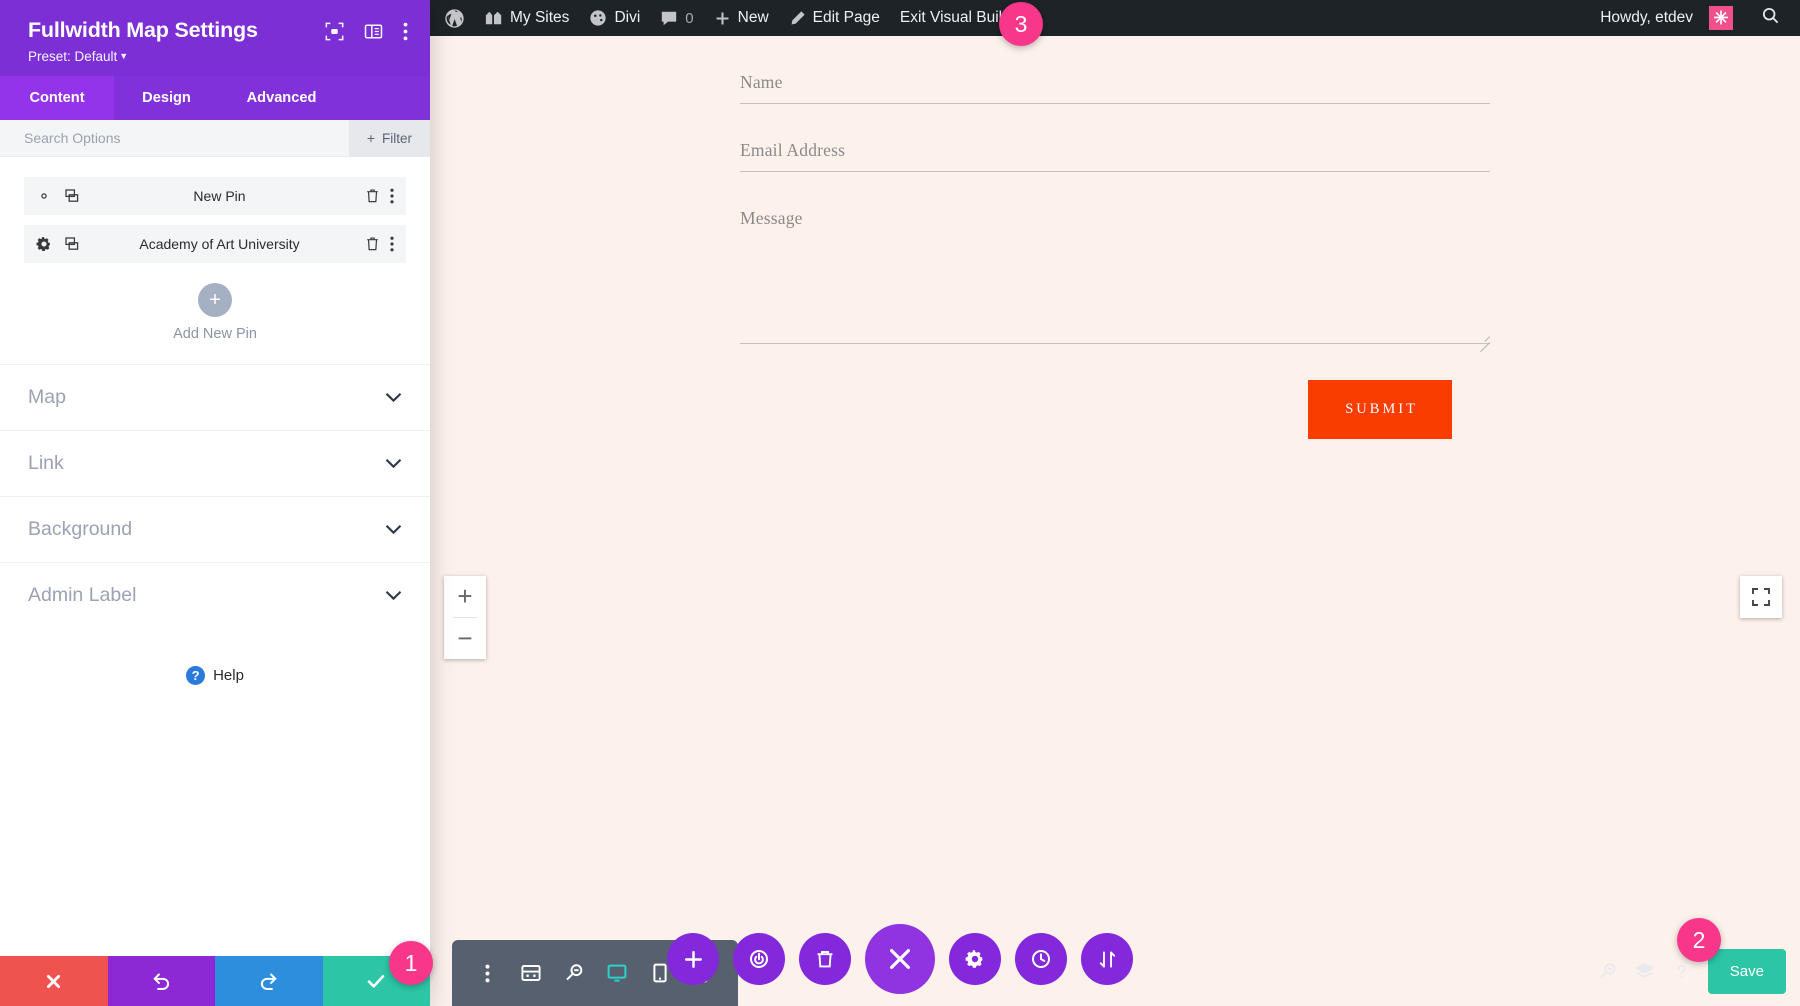 This screenshot has height=1006, width=1800. Describe the element at coordinates (215, 397) in the screenshot. I see `accordion-map: Map` at that location.